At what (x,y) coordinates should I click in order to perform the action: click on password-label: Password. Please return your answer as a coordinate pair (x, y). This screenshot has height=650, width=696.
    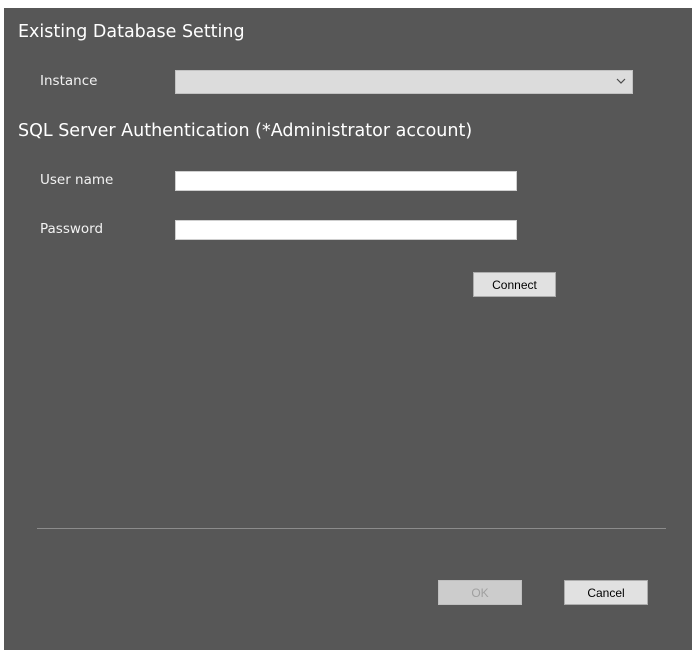
    Looking at the image, I should click on (72, 229).